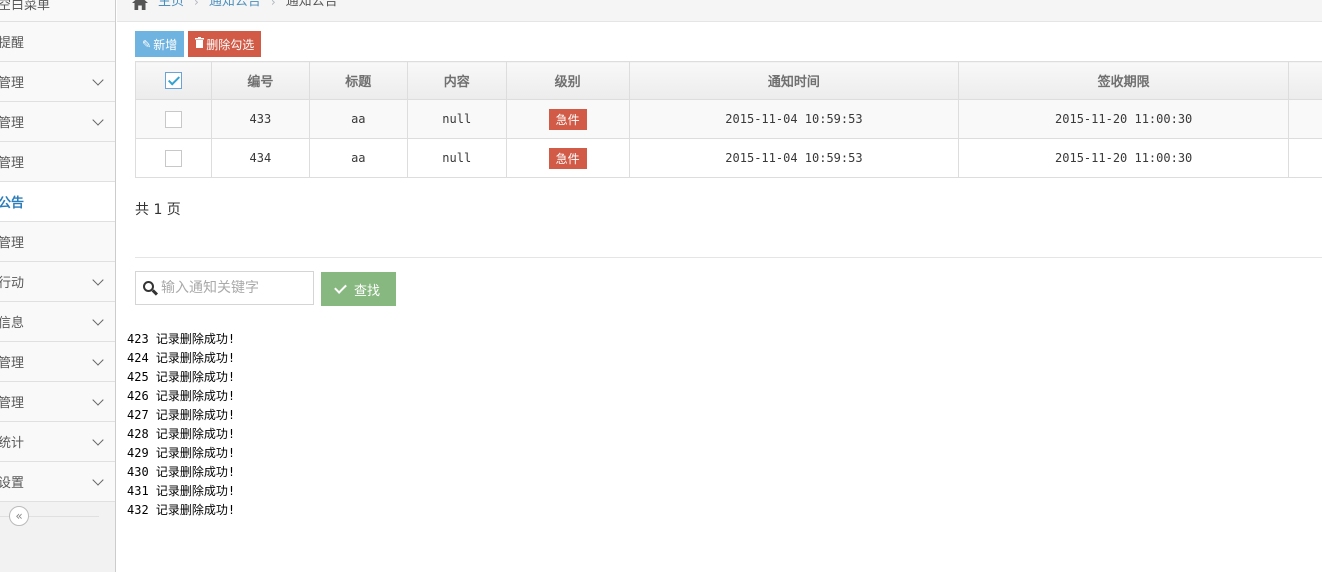  Describe the element at coordinates (160, 44) in the screenshot. I see `add-button: ✎ 新增` at that location.